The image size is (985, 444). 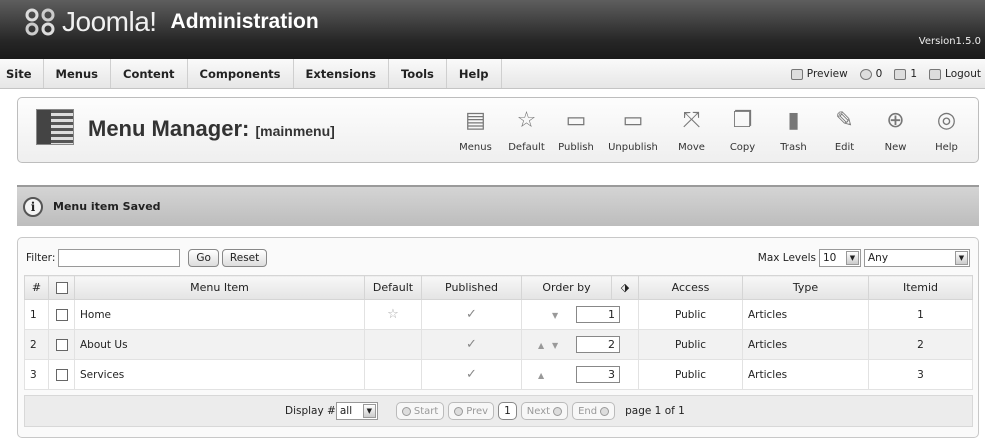 I want to click on menus-button: ▤ Menus, so click(x=475, y=129).